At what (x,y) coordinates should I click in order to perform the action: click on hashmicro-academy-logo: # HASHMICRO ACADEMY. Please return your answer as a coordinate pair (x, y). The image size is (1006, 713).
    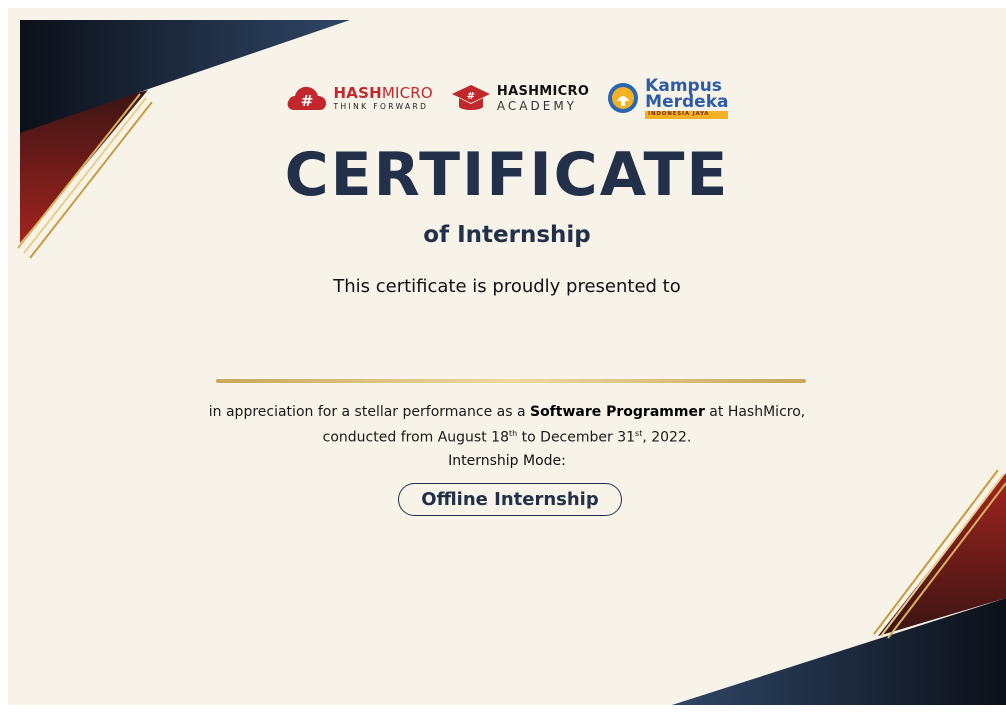
    Looking at the image, I should click on (520, 98).